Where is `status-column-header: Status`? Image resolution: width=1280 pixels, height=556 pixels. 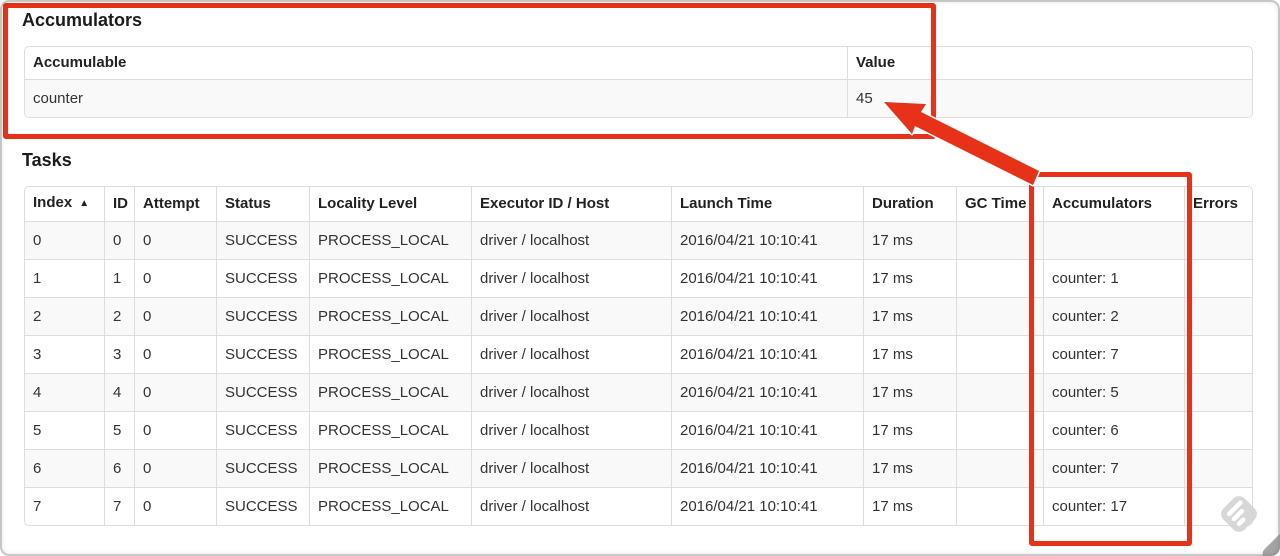 status-column-header: Status is located at coordinates (262, 204).